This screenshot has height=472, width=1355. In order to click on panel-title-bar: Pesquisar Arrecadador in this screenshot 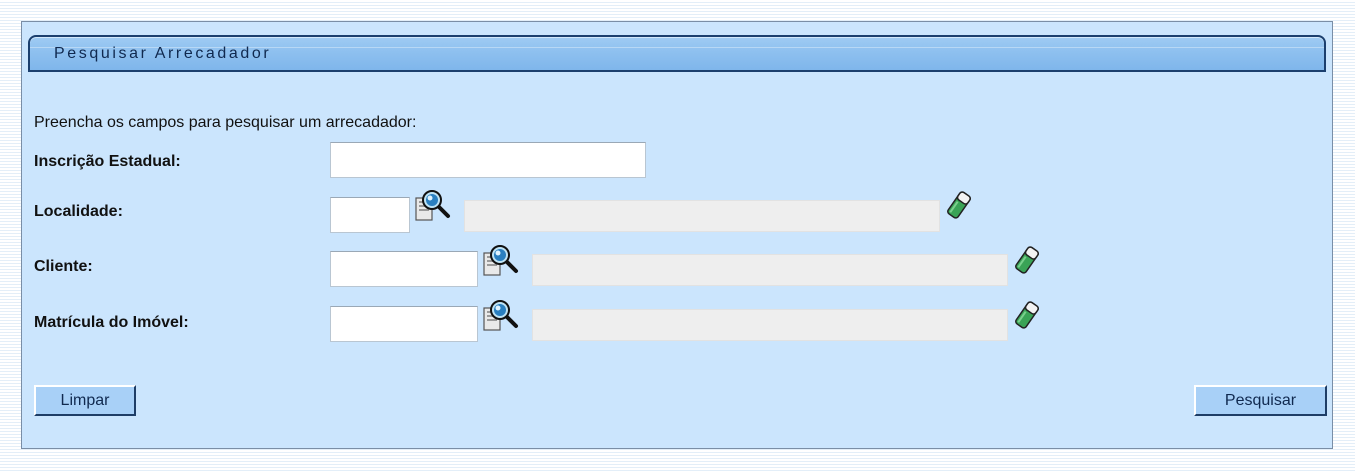, I will do `click(677, 53)`.